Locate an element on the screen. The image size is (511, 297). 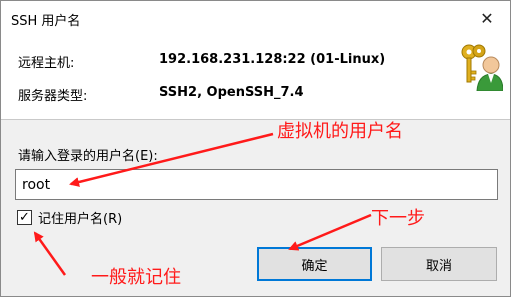
remote-host-value: 192.168.231.128:22 (01-Linux) is located at coordinates (272, 59).